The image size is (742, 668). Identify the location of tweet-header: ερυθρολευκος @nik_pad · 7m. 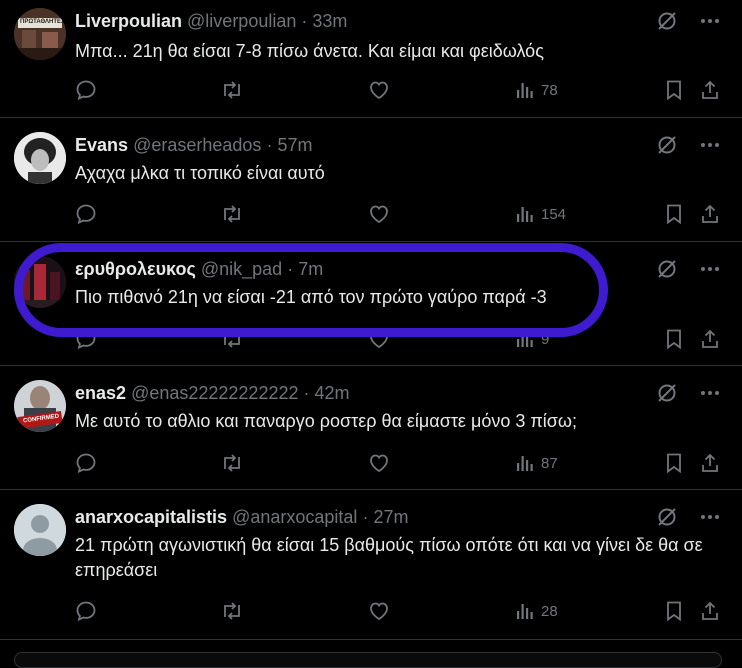
(199, 269).